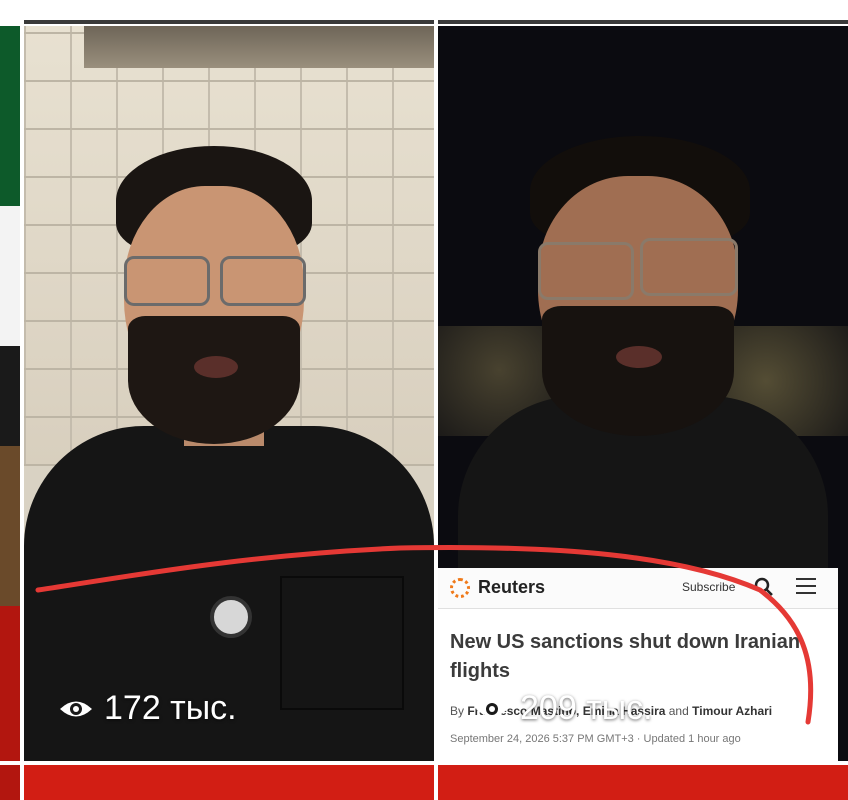  Describe the element at coordinates (764, 587) in the screenshot. I see `search-icon` at that location.